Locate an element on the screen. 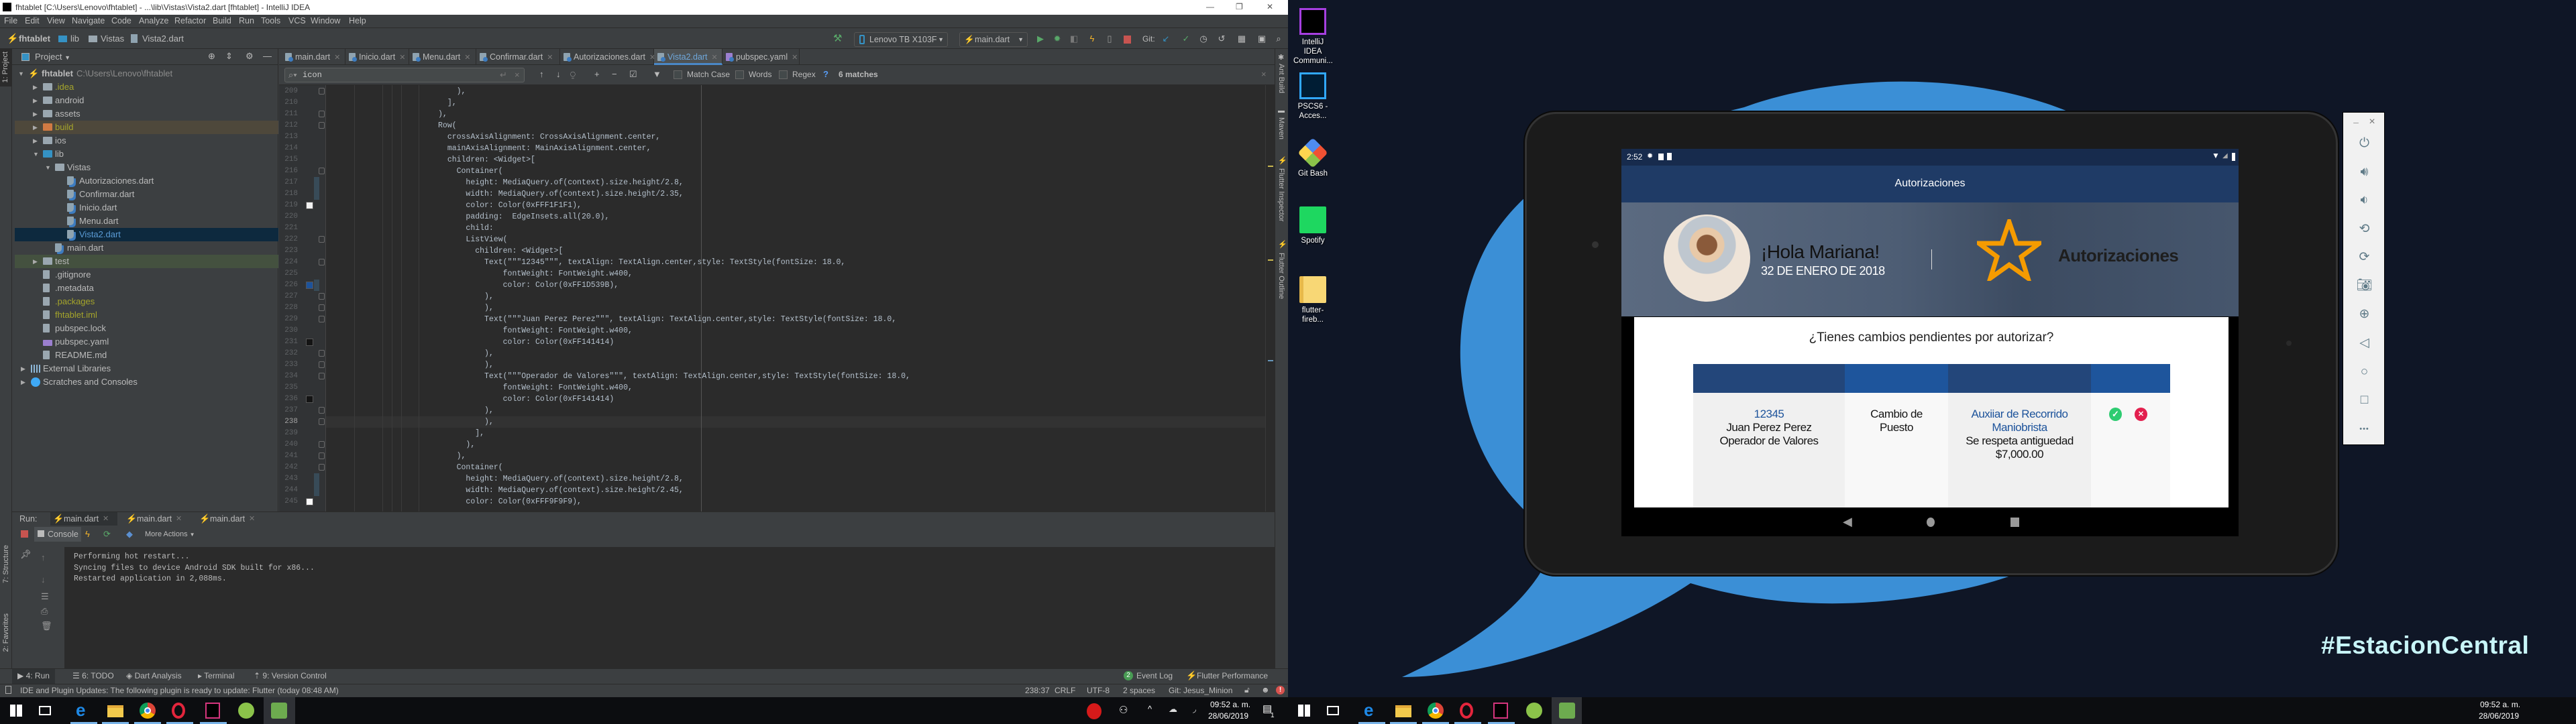 The height and width of the screenshot is (724, 2576). tool-tab-terminal: ▸ Terminal is located at coordinates (216, 676).